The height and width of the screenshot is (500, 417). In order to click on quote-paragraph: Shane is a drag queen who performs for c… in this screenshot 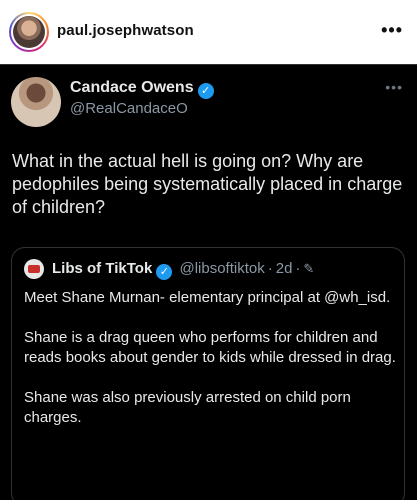, I will do `click(210, 347)`.